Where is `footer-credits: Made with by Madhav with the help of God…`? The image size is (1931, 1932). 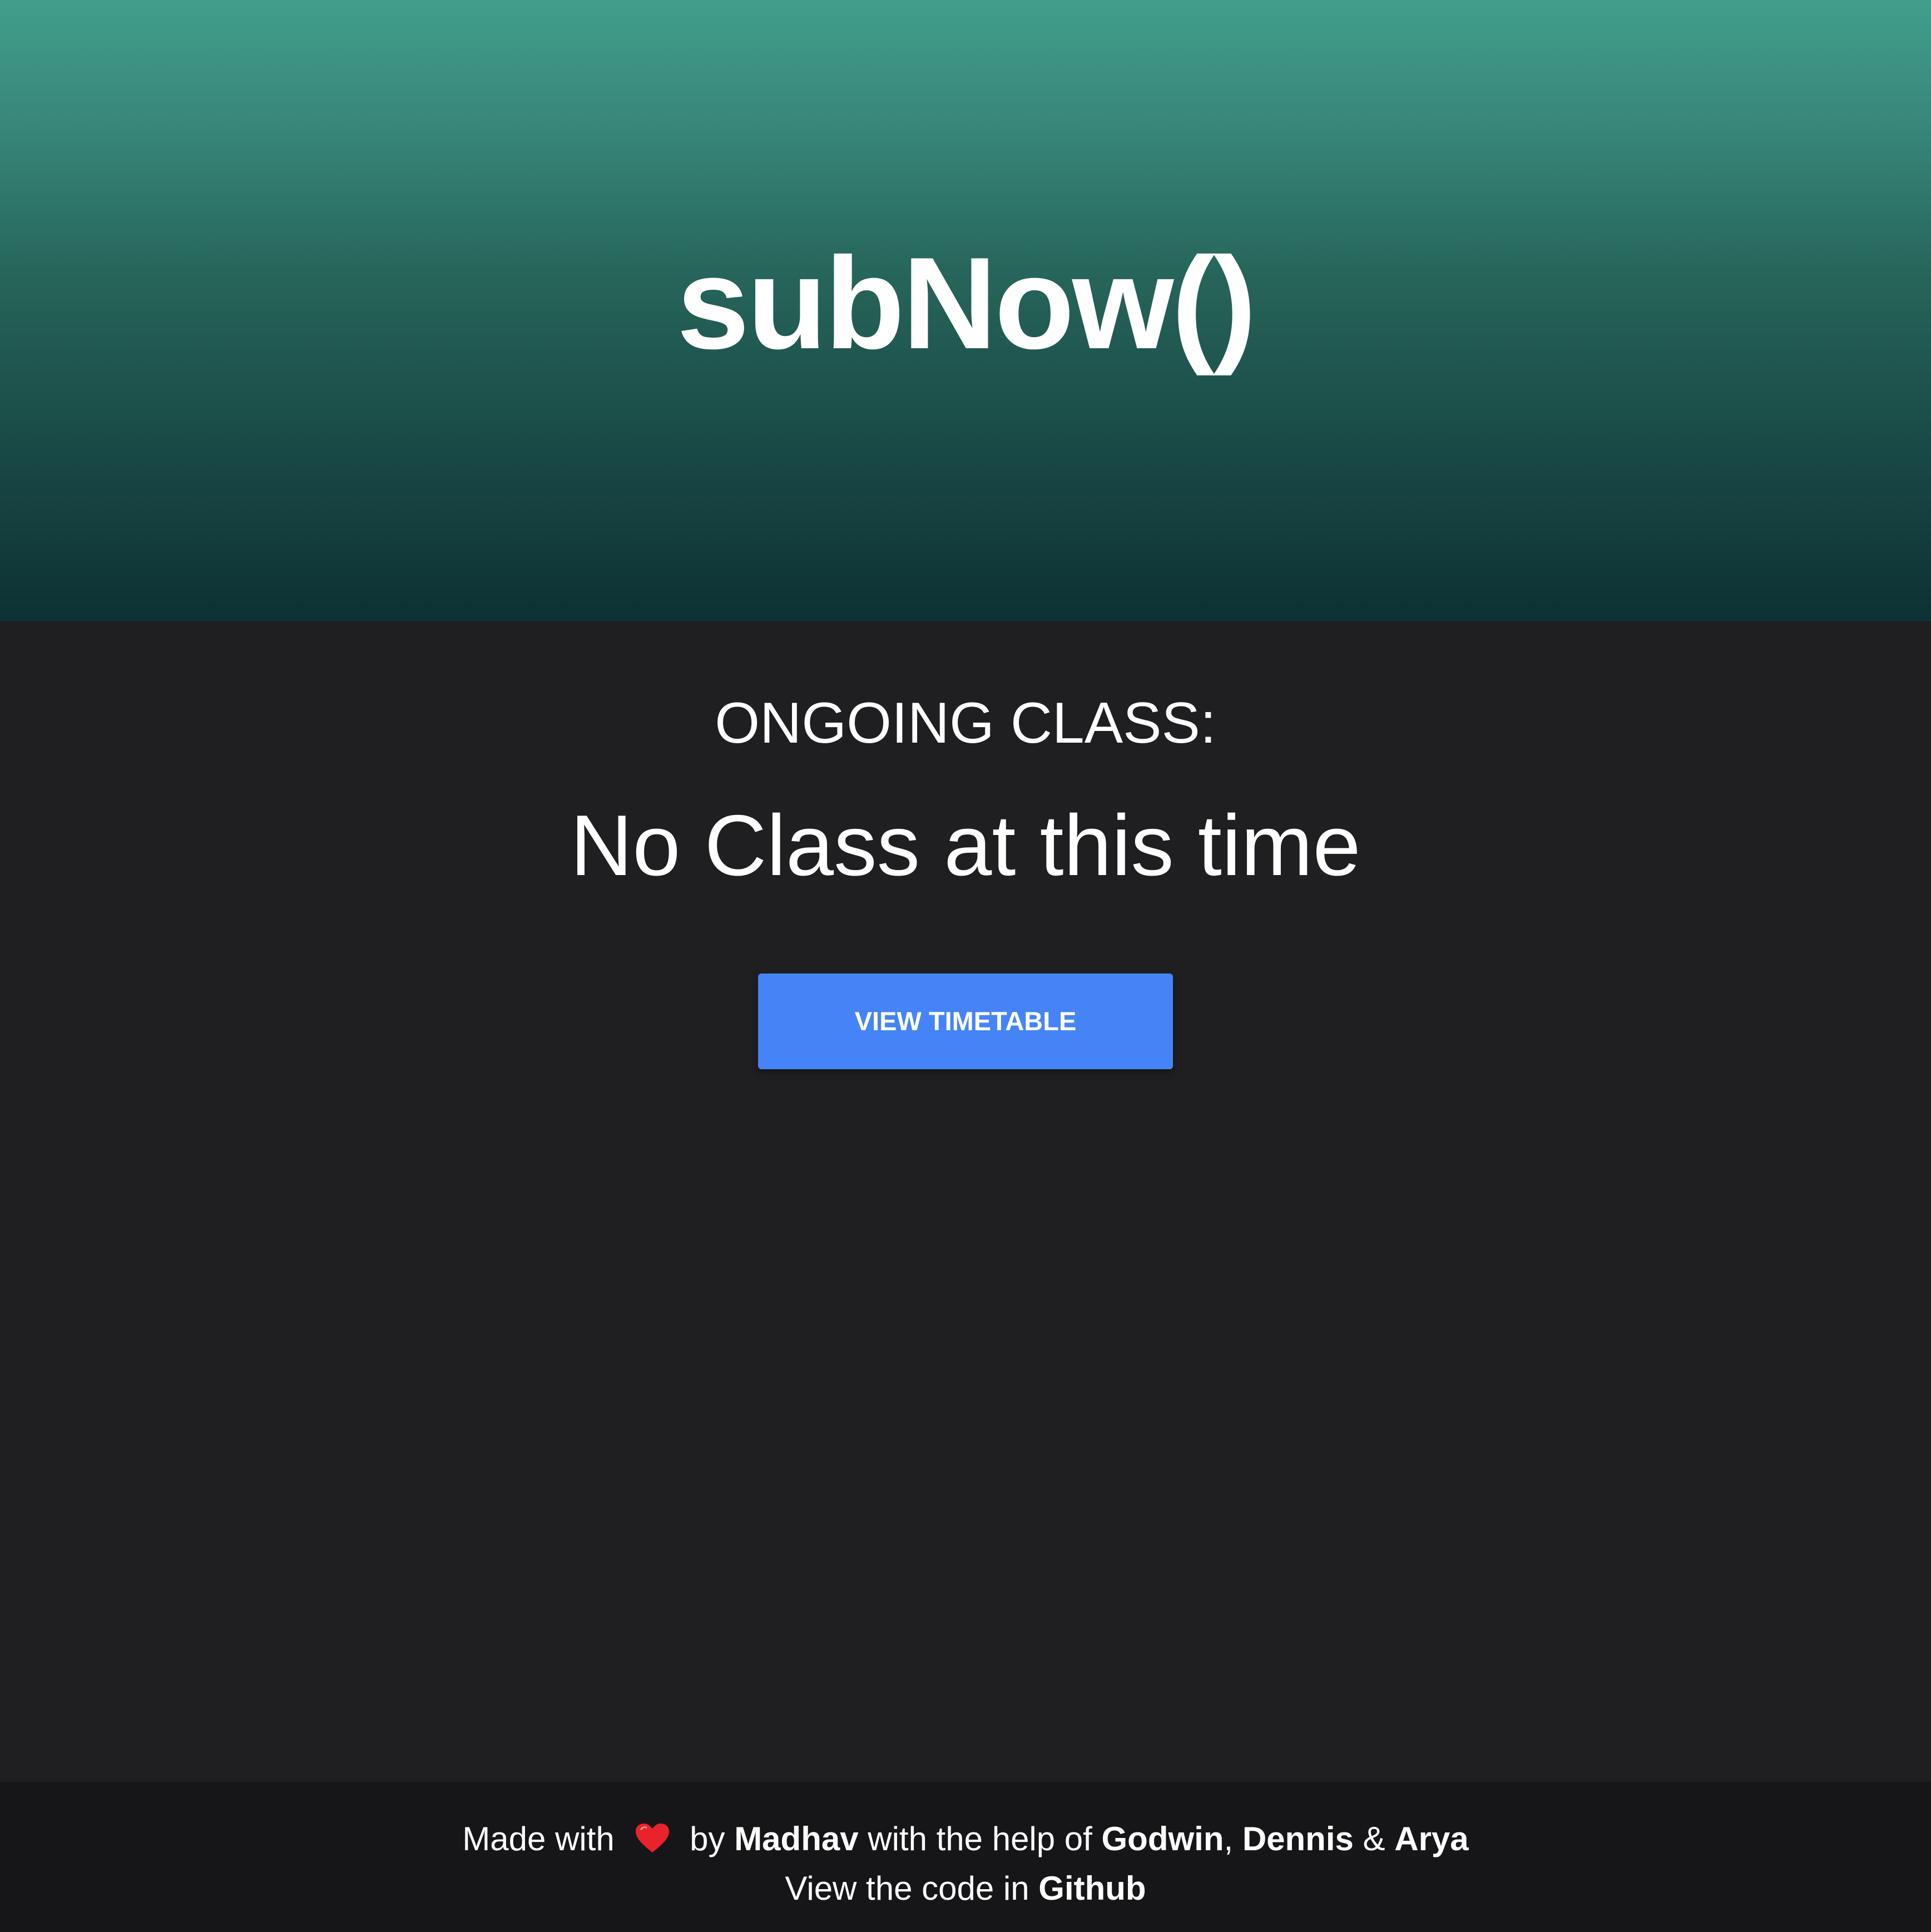 footer-credits: Made with by Madhav with the help of God… is located at coordinates (965, 1839).